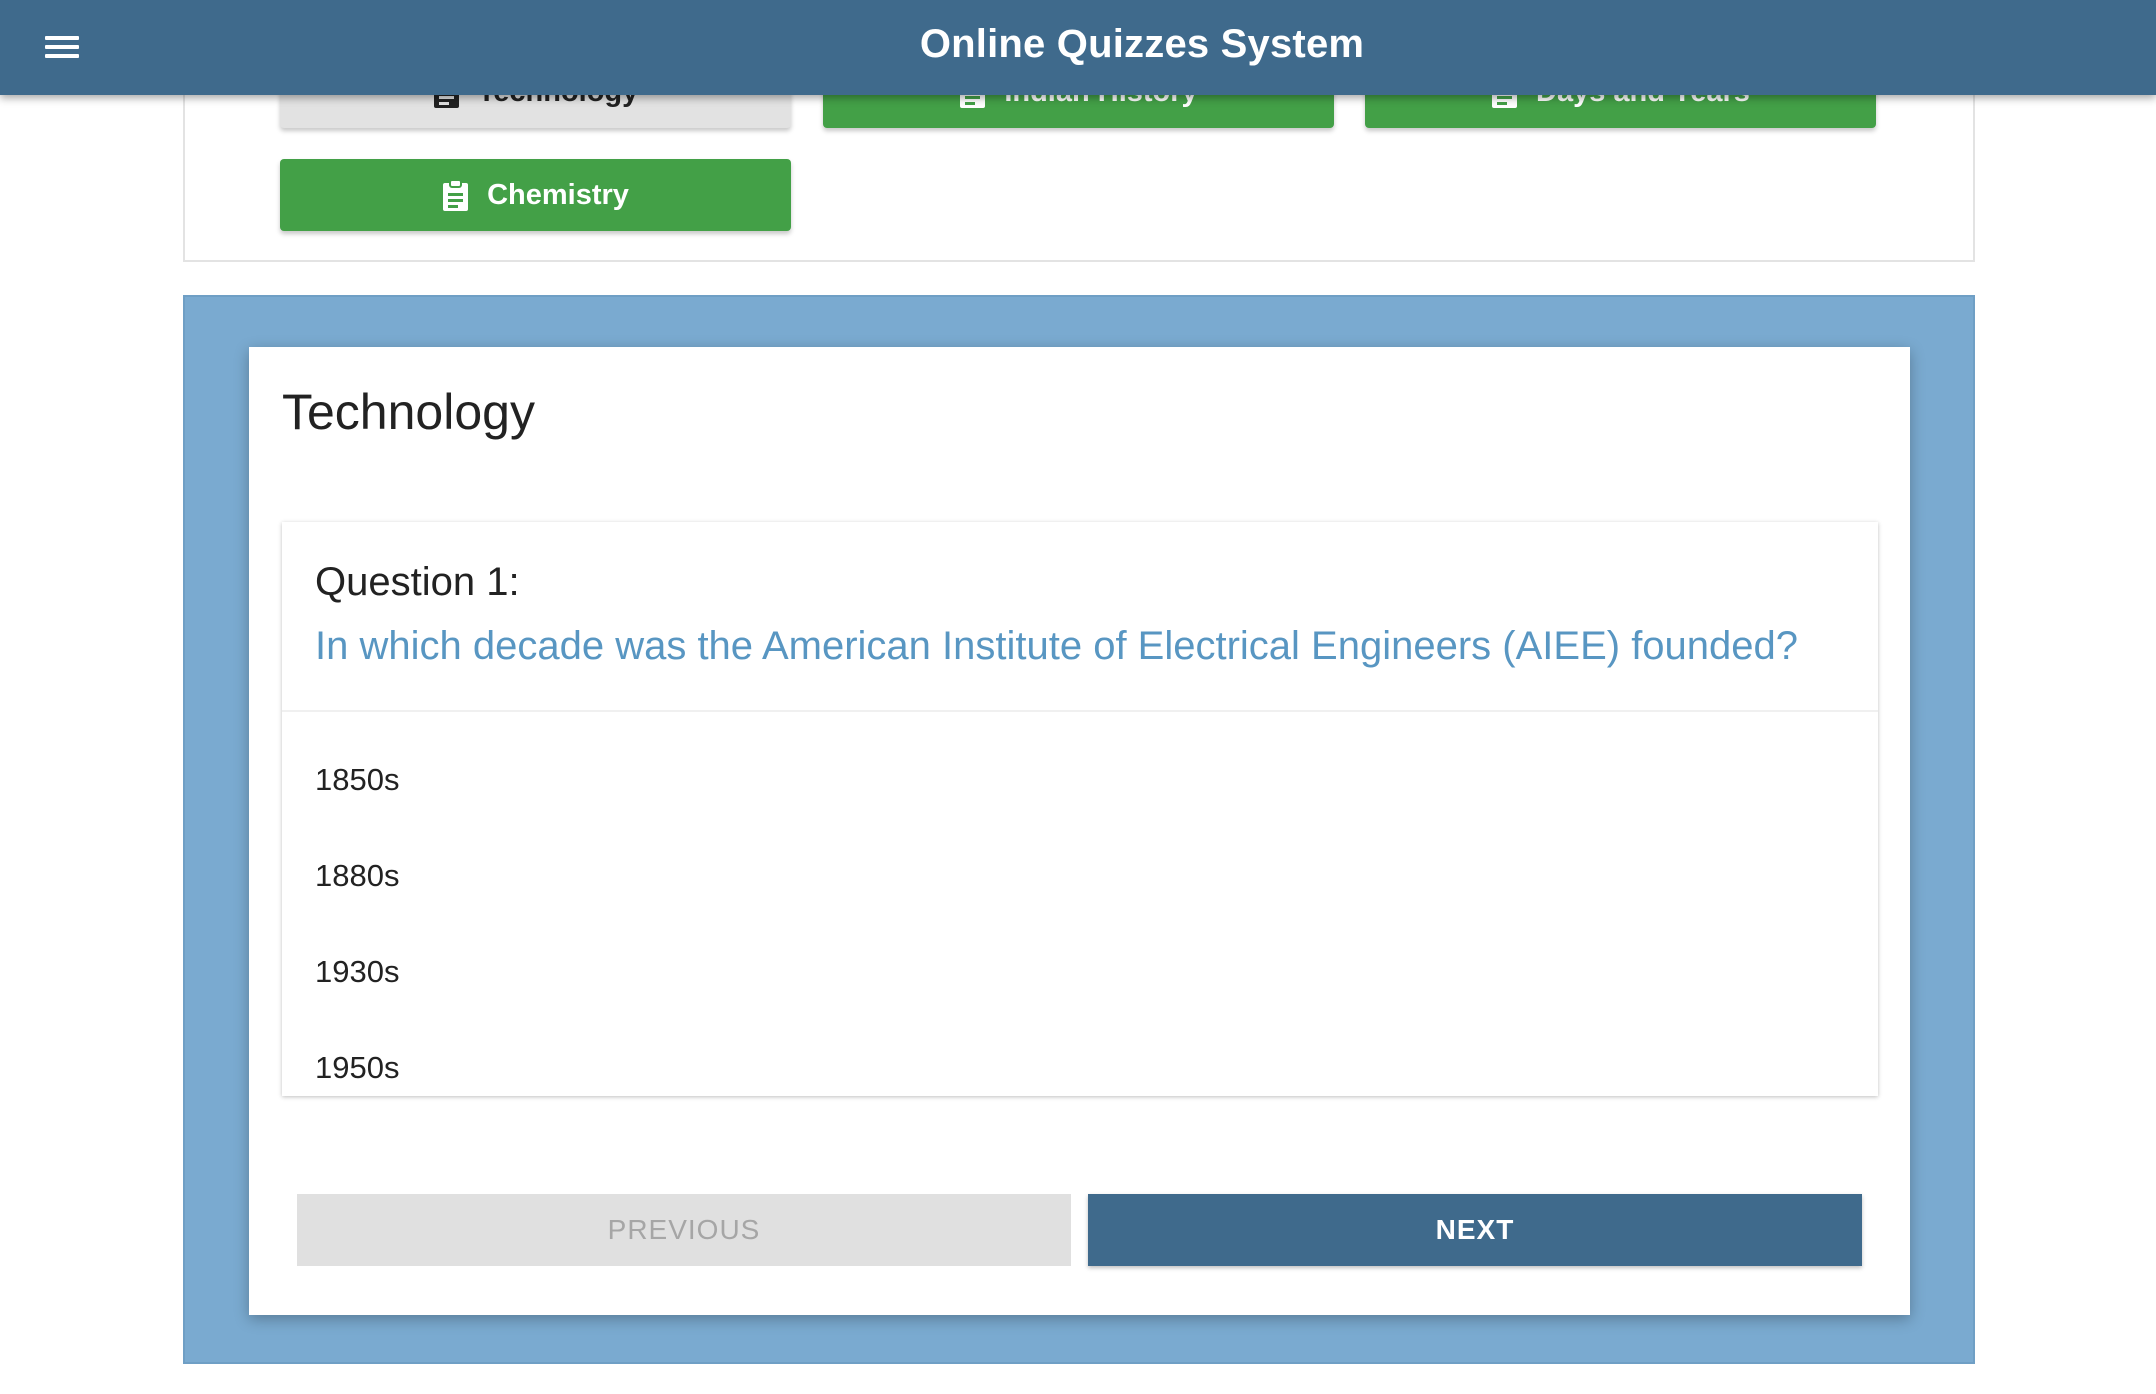 The width and height of the screenshot is (2156, 1394). Describe the element at coordinates (684, 1230) in the screenshot. I see `previous-button: PREVIOUS` at that location.